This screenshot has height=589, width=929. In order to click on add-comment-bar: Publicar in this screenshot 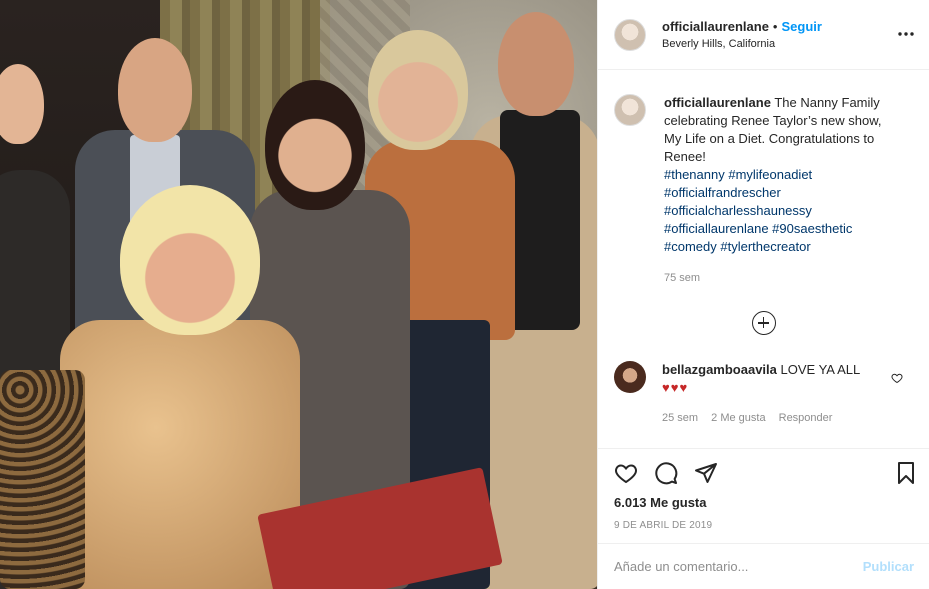, I will do `click(763, 566)`.